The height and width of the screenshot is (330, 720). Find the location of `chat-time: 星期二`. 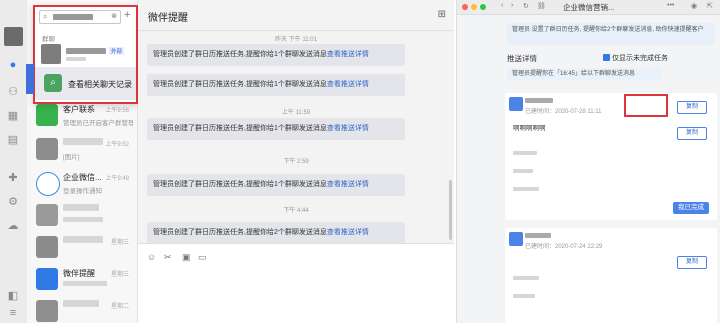

chat-time: 星期二 is located at coordinates (119, 307).